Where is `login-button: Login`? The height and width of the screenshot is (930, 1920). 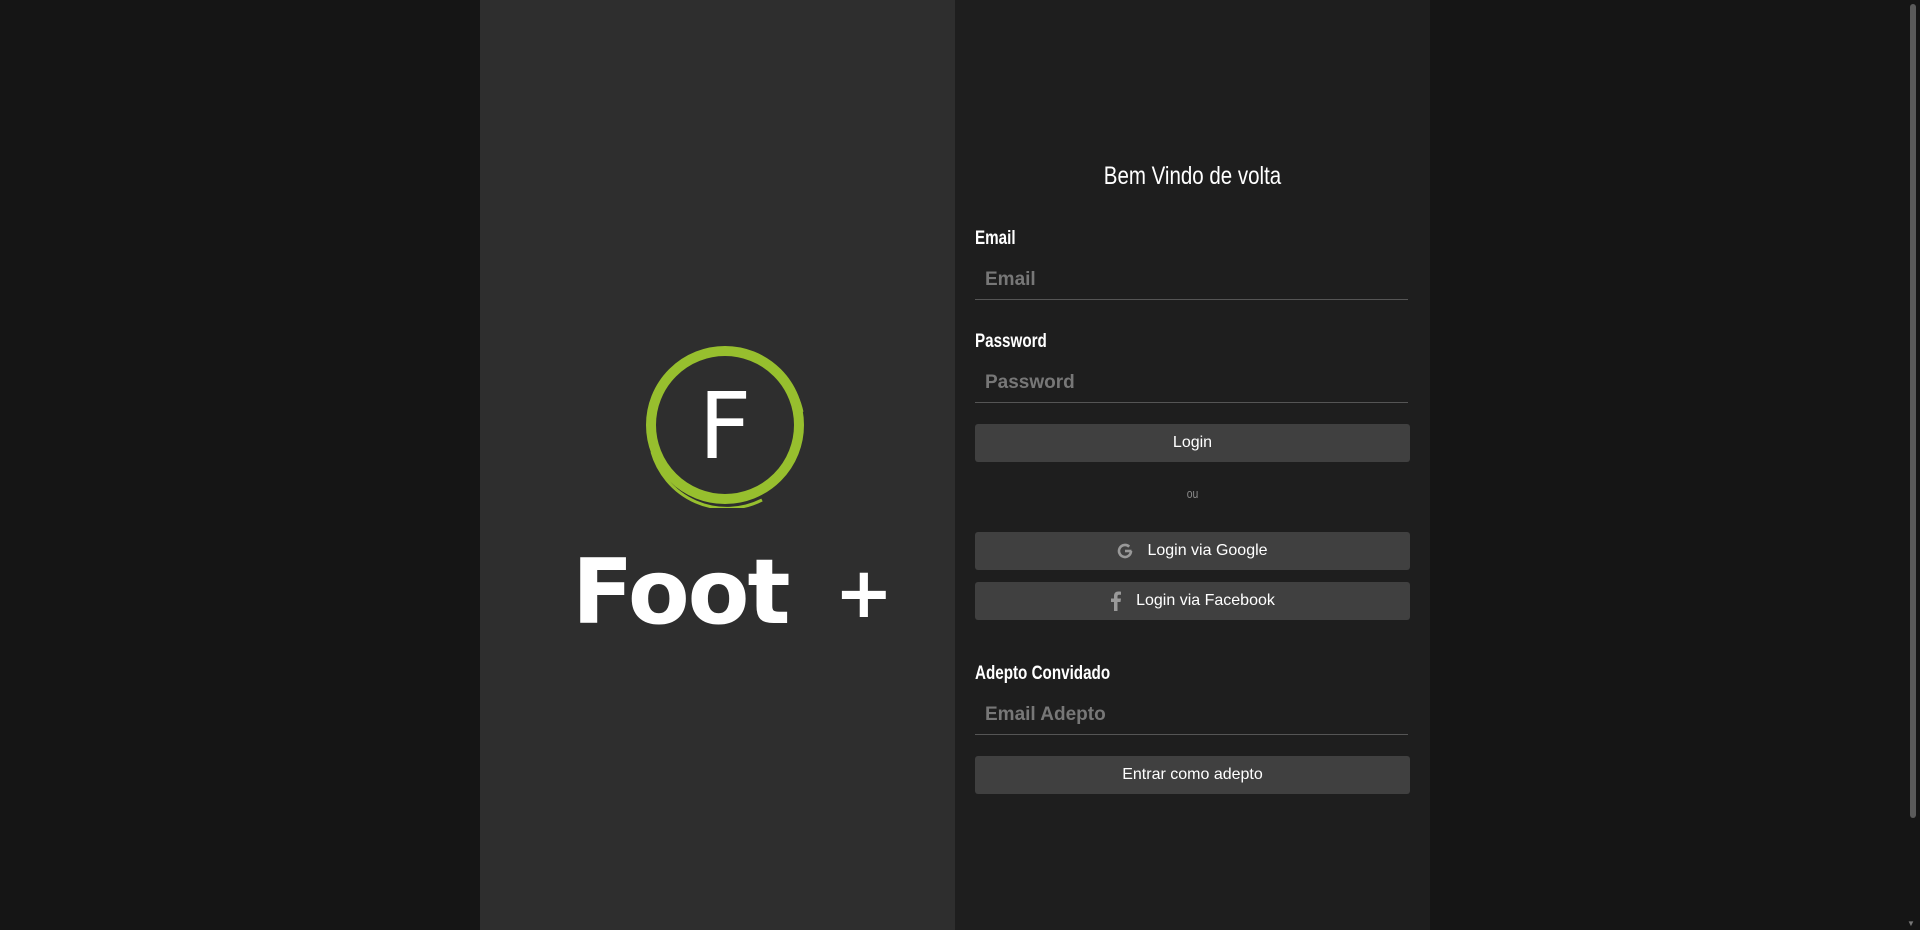 login-button: Login is located at coordinates (1192, 443).